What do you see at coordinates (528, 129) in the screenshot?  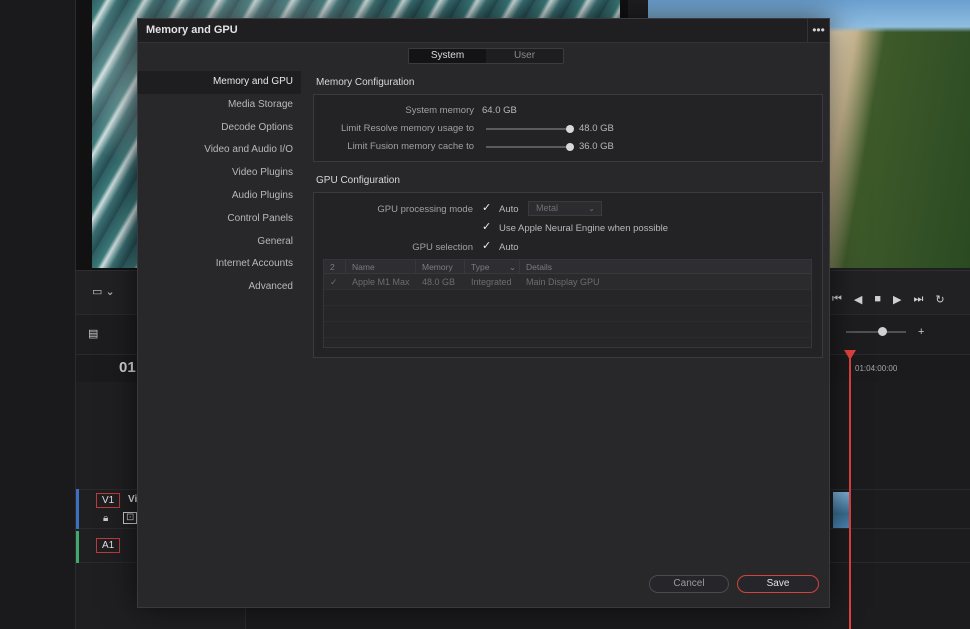 I see `resolve-memory-slider` at bounding box center [528, 129].